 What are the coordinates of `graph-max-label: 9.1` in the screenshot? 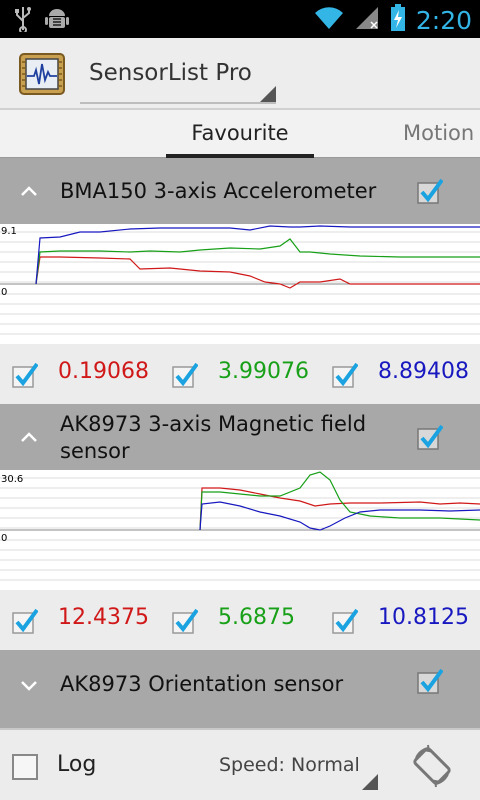 It's located at (9, 231).